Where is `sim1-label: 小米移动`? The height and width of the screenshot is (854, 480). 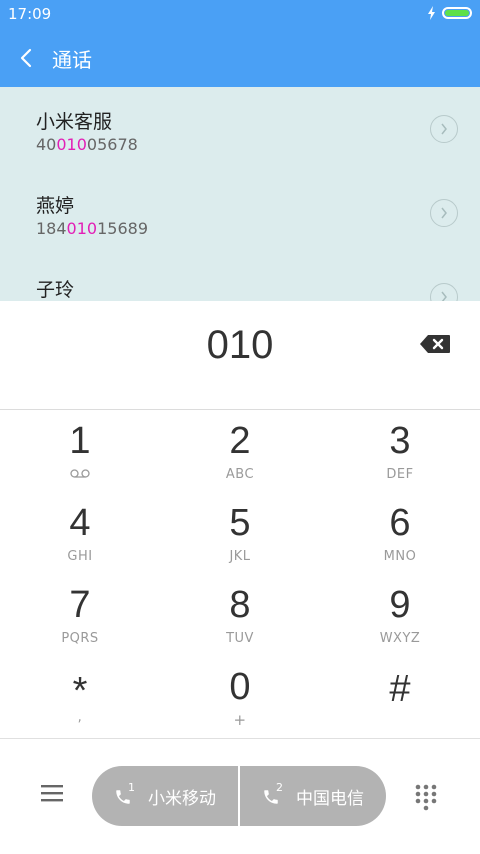 sim1-label: 小米移动 is located at coordinates (182, 798).